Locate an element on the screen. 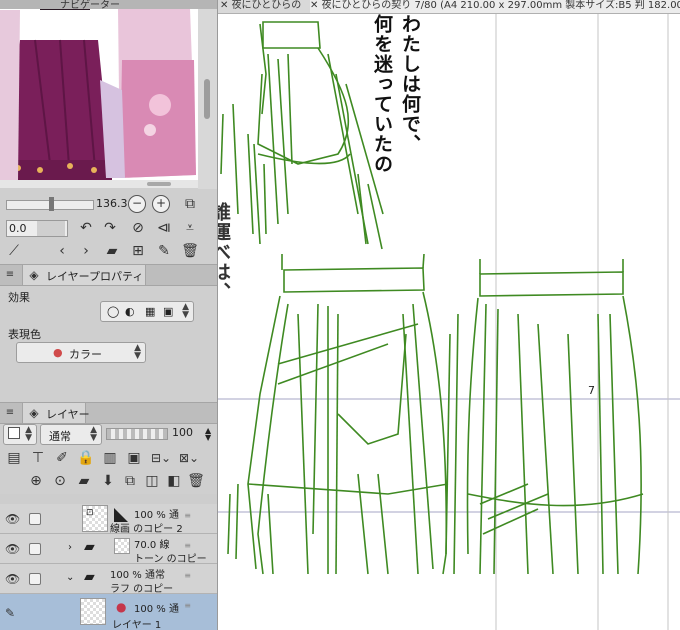  mask-apply-icon: ◧ is located at coordinates (174, 481).